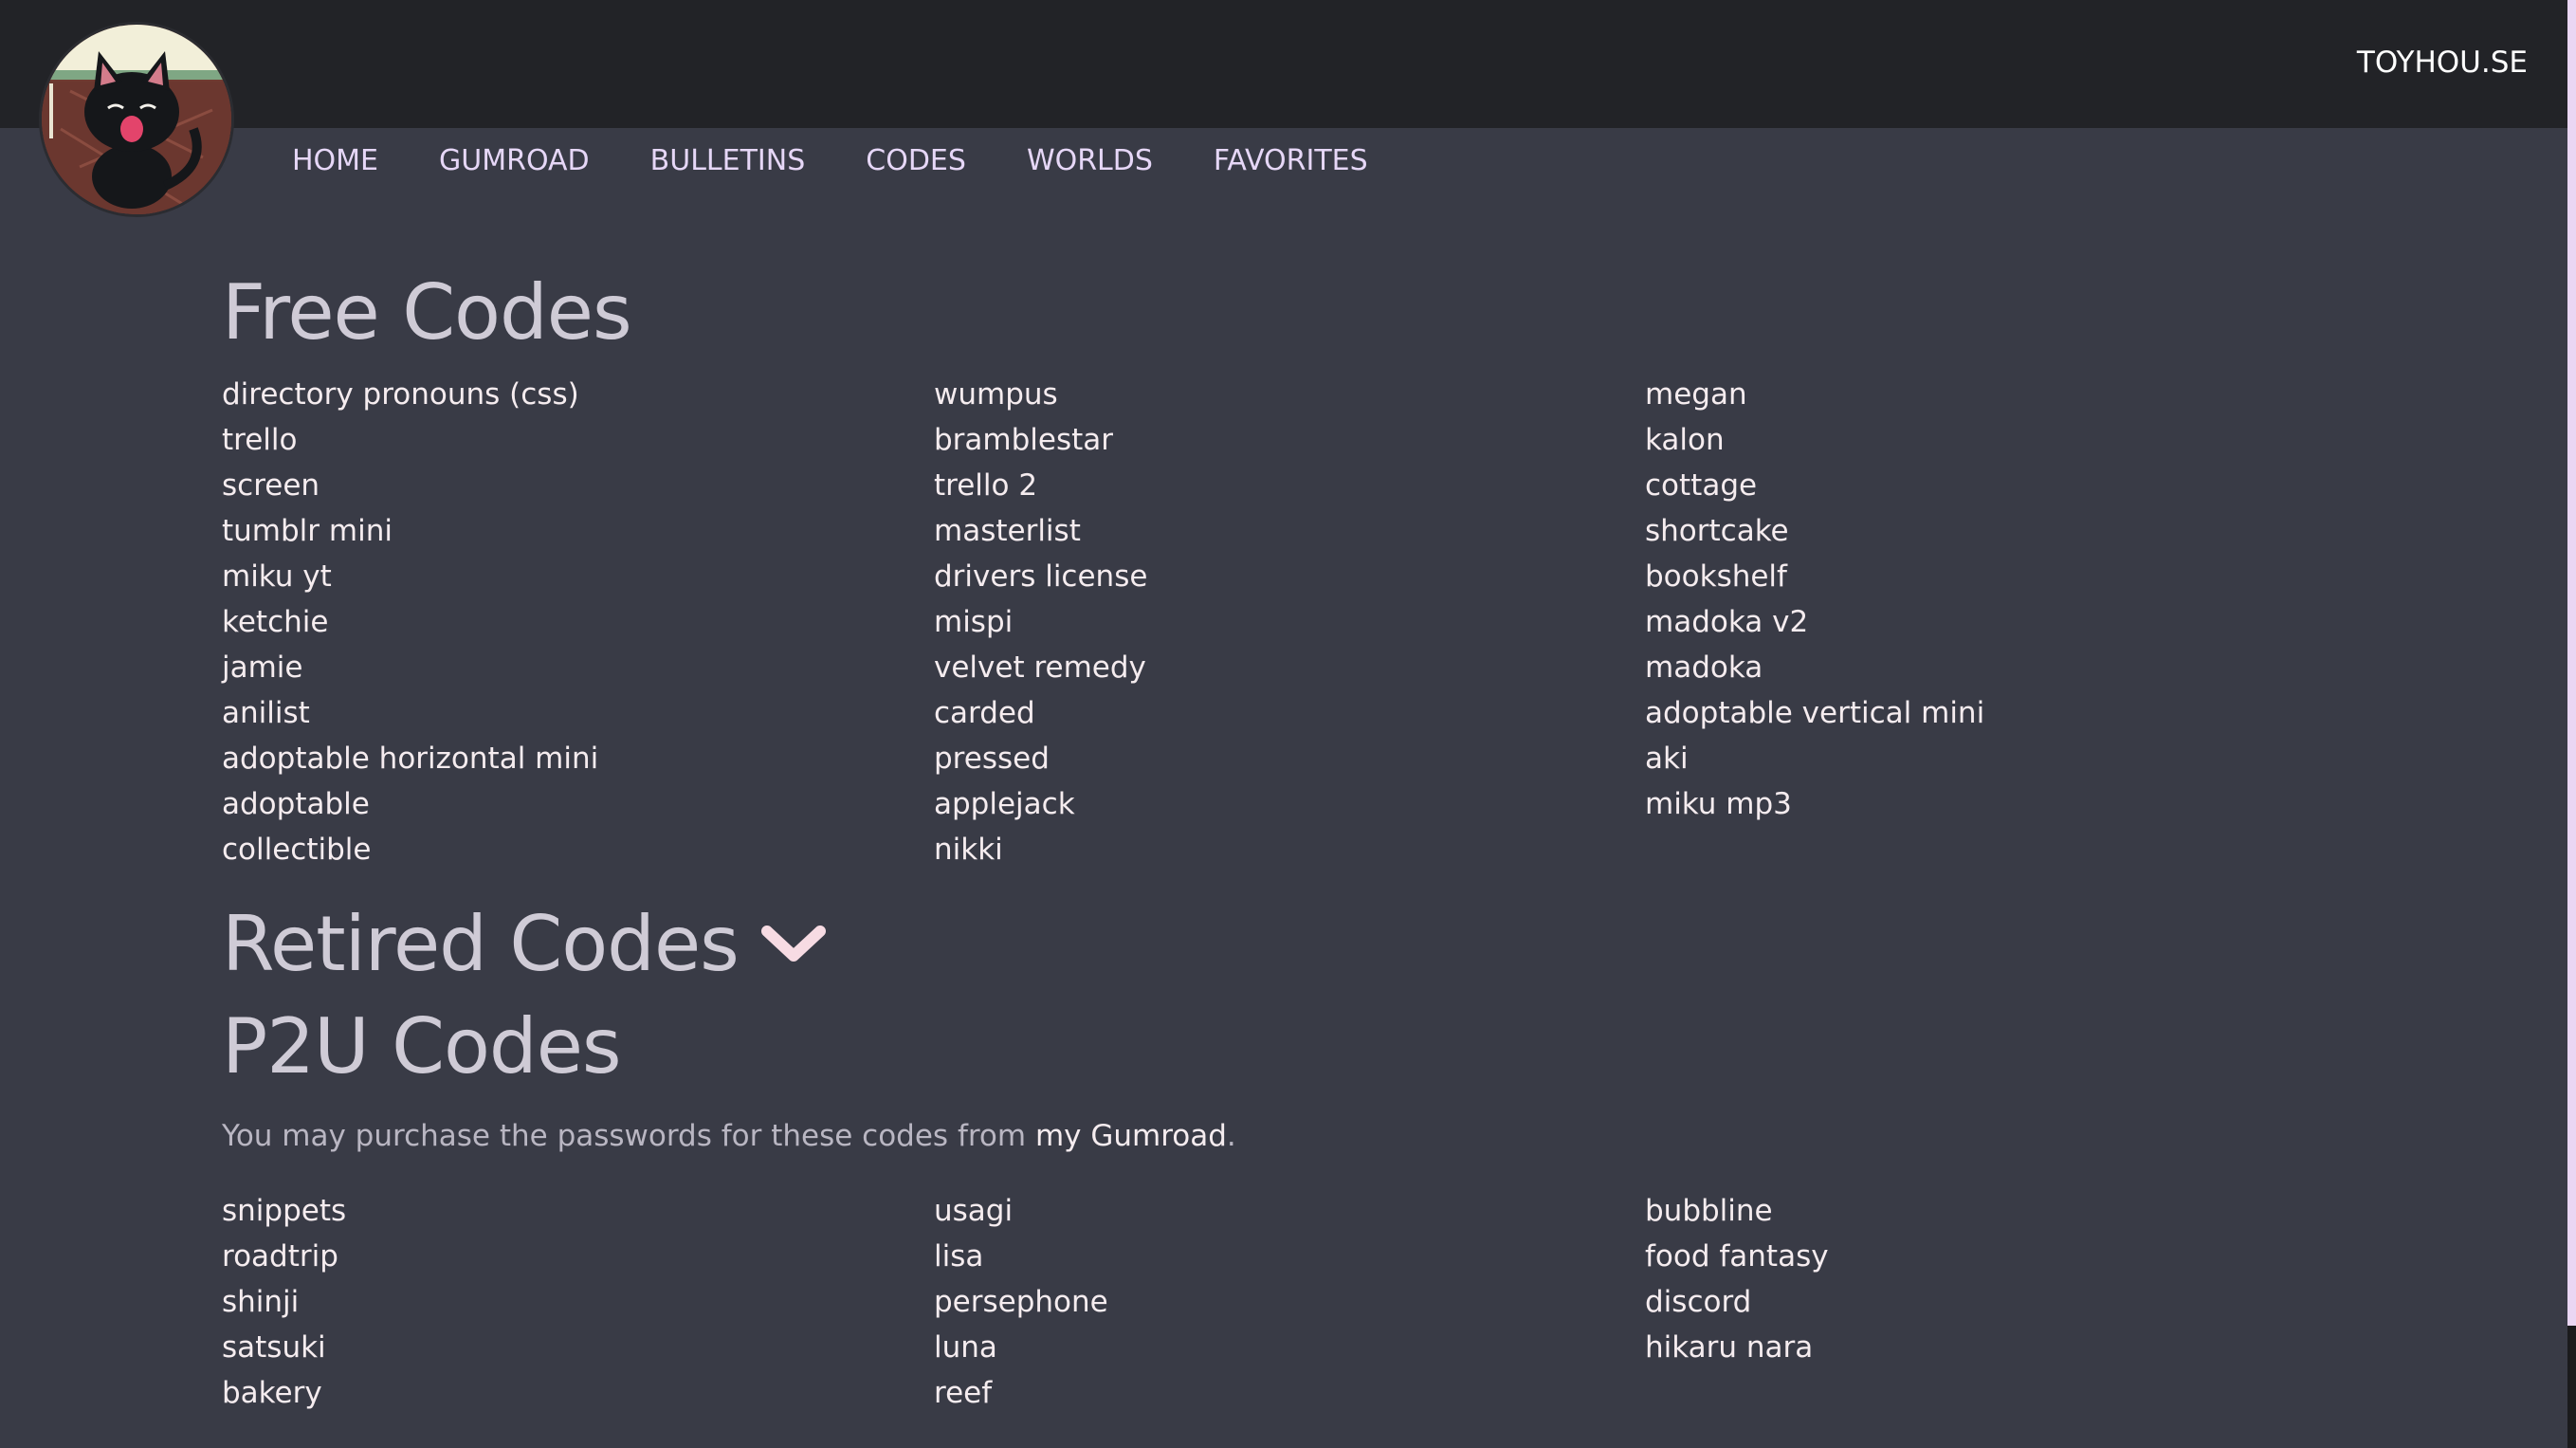  Describe the element at coordinates (578, 1256) in the screenshot. I see `code-link: roadtrip` at that location.